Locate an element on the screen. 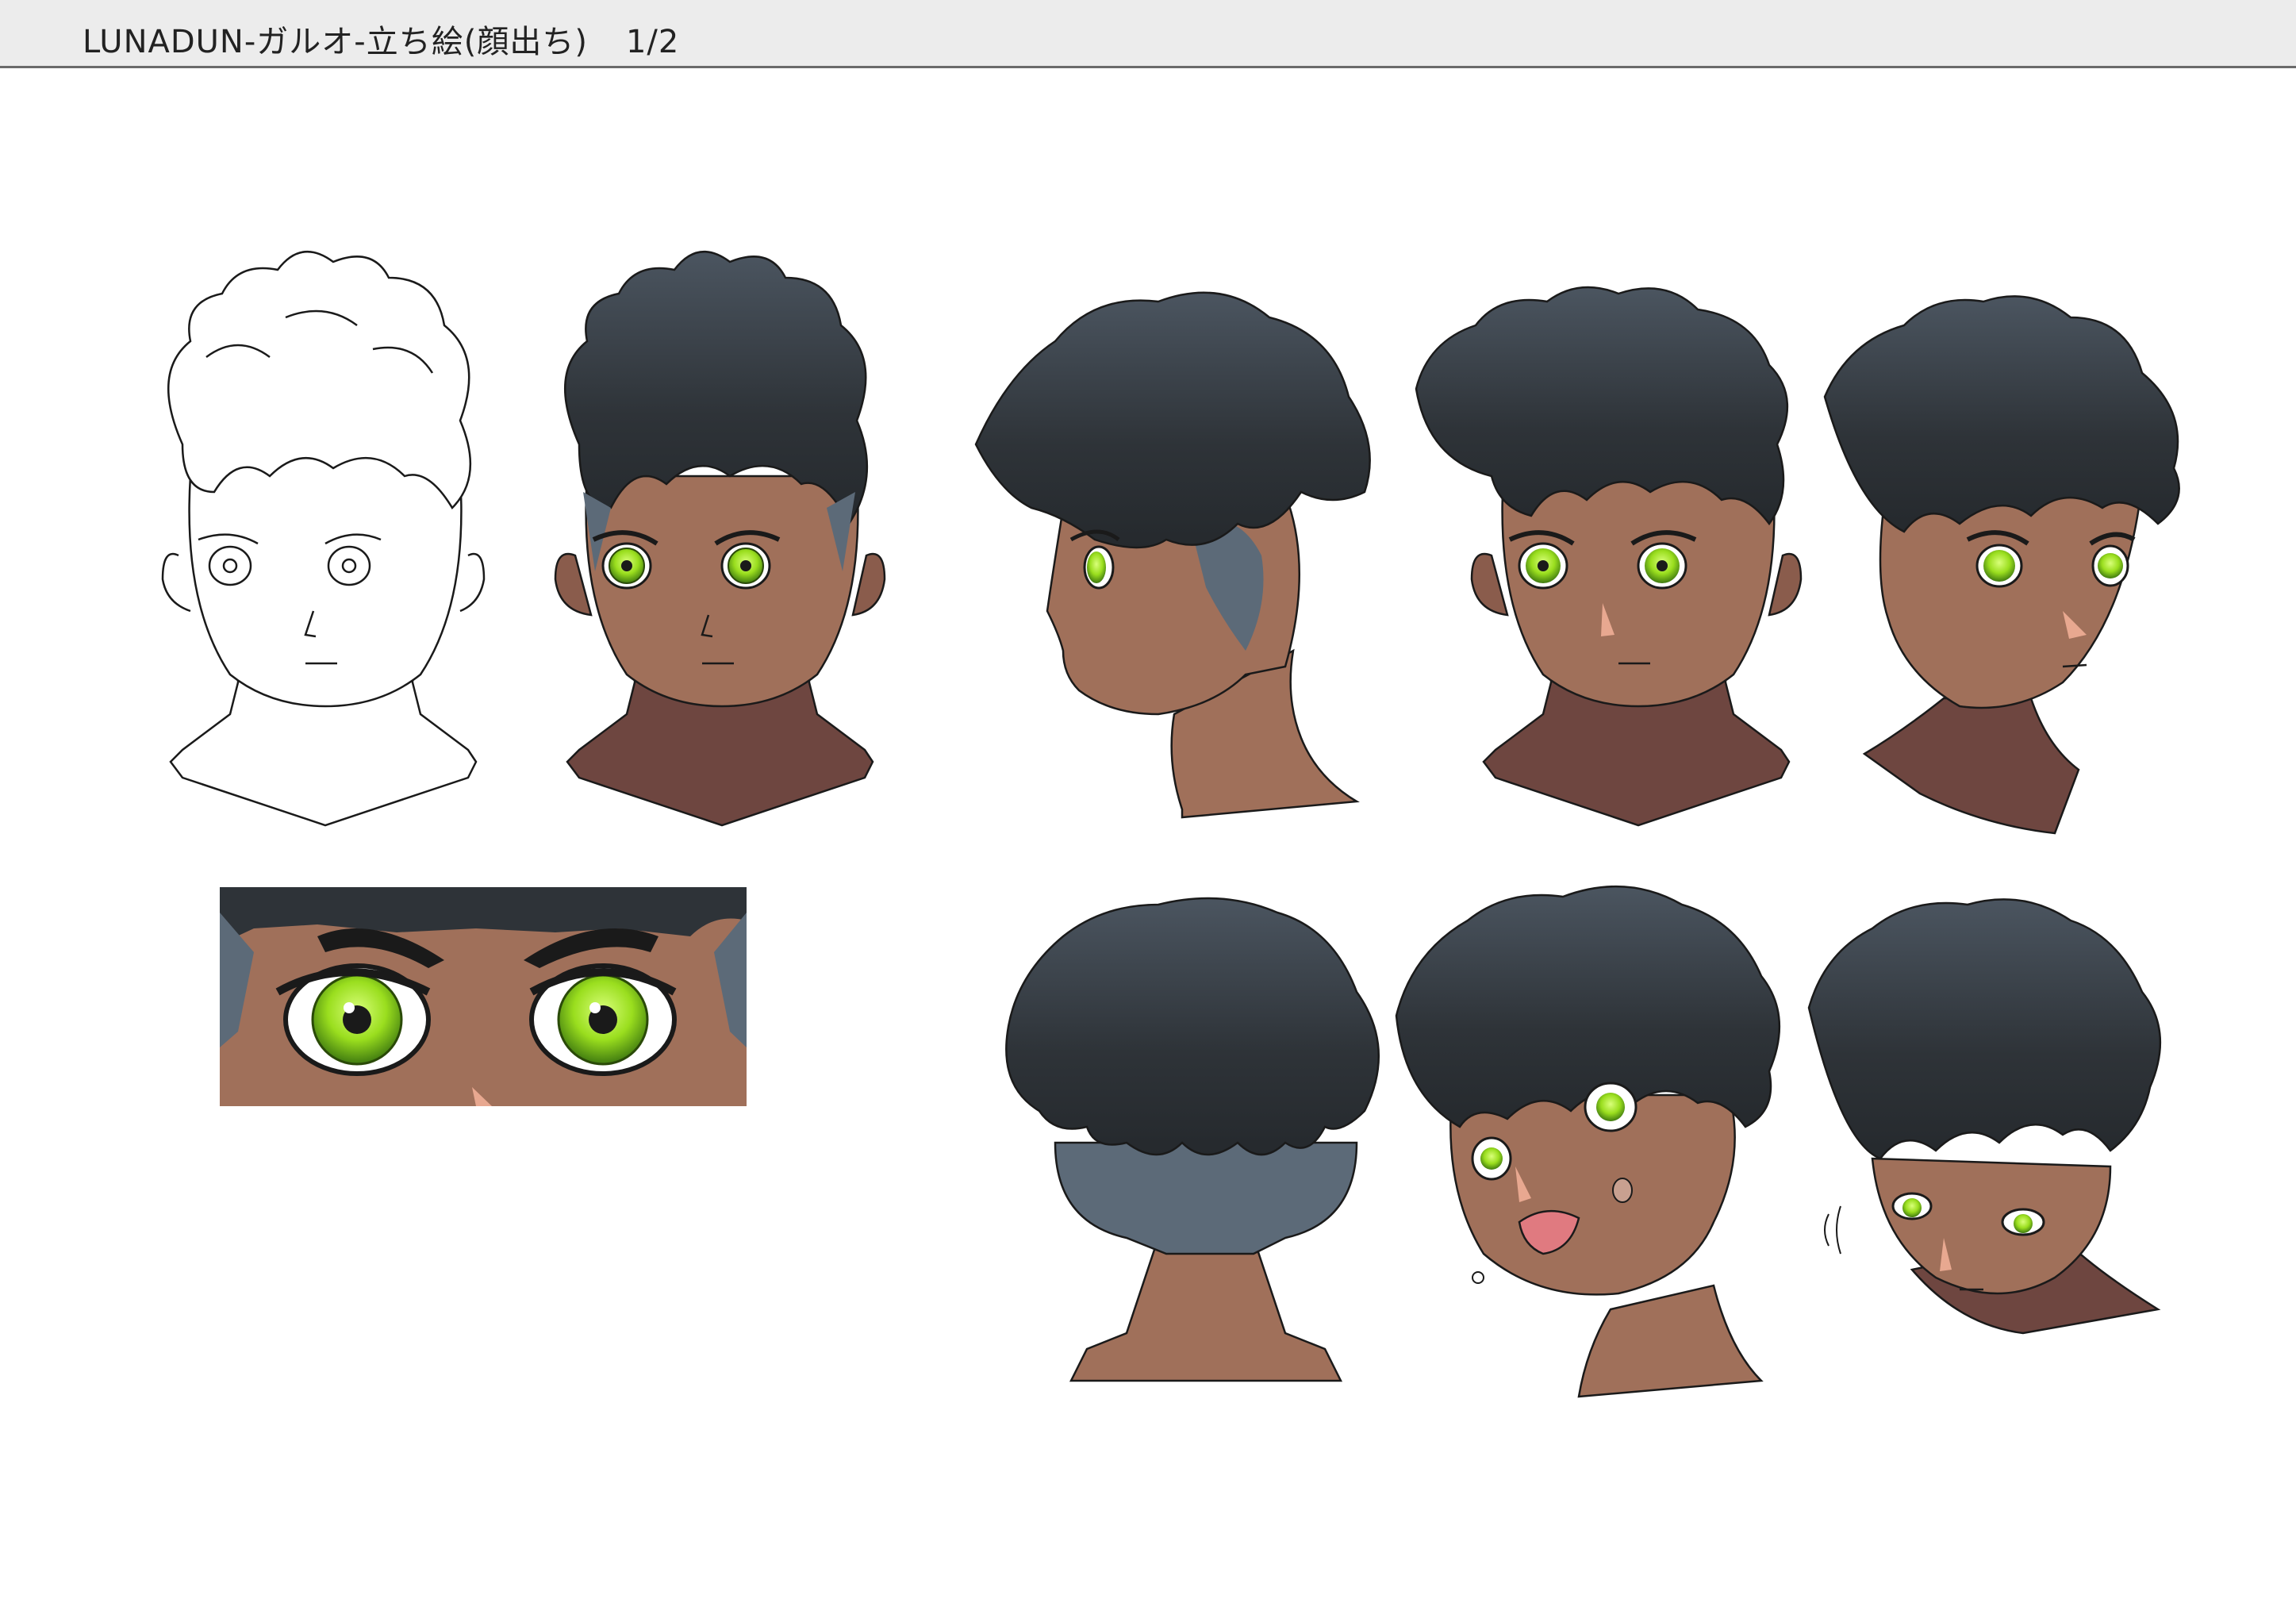 This screenshot has height=1618, width=2296. profile-left-view is located at coordinates (1172, 555).